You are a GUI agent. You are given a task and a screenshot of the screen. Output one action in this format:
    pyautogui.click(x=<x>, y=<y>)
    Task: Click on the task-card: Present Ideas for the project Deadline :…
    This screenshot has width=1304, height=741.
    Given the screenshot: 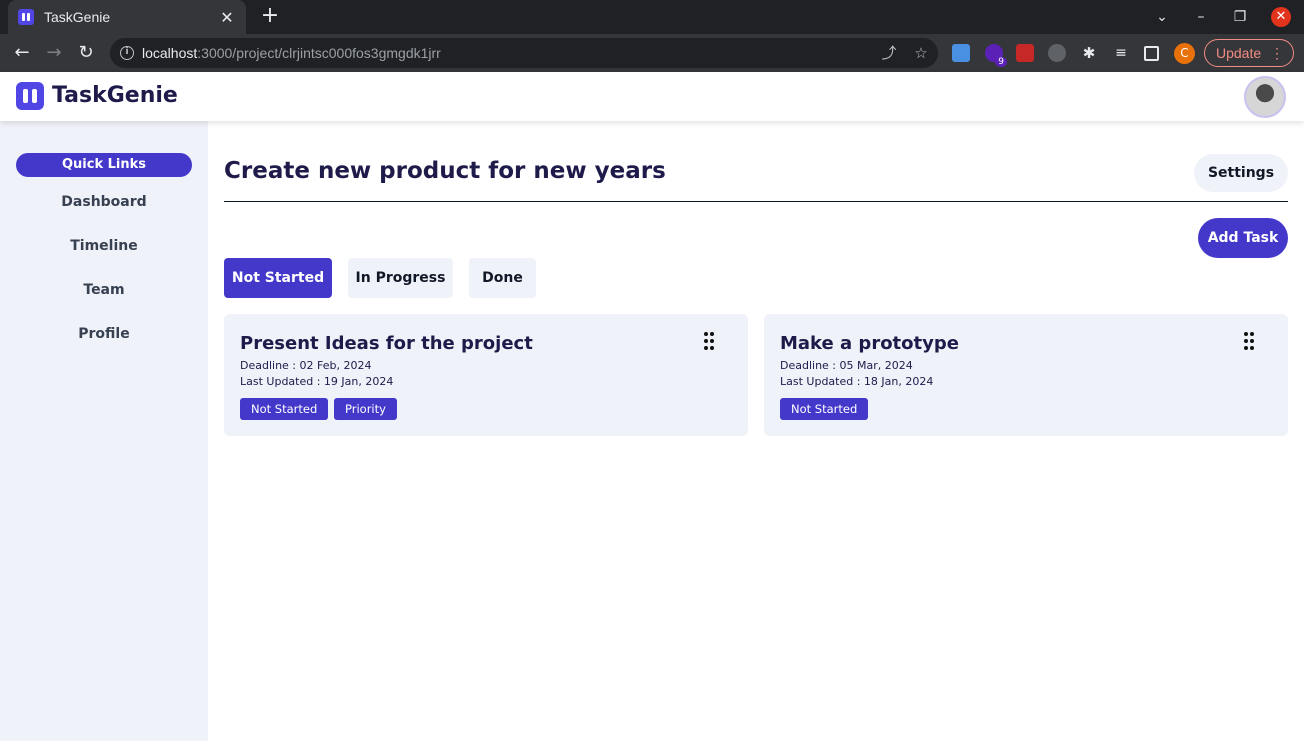 What is the action you would take?
    pyautogui.click(x=486, y=375)
    